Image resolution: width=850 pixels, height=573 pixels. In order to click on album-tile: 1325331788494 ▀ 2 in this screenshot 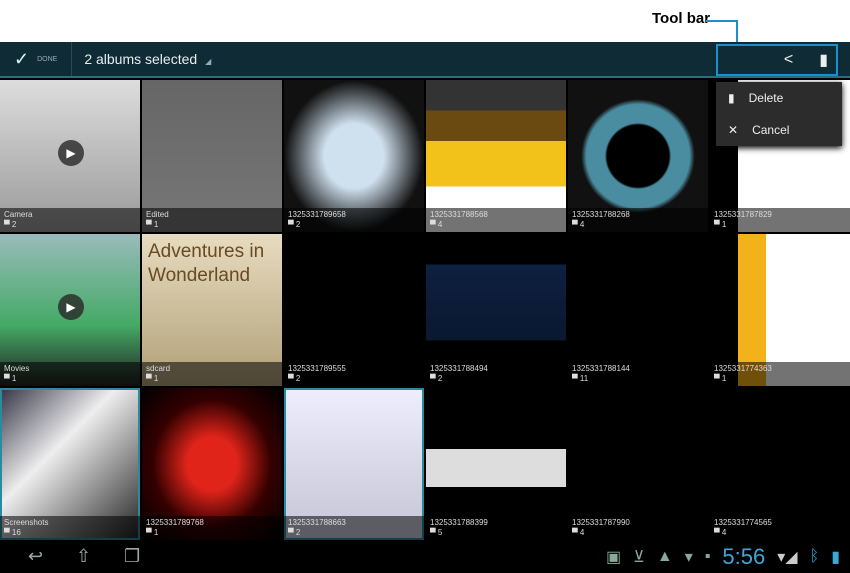, I will do `click(496, 310)`.